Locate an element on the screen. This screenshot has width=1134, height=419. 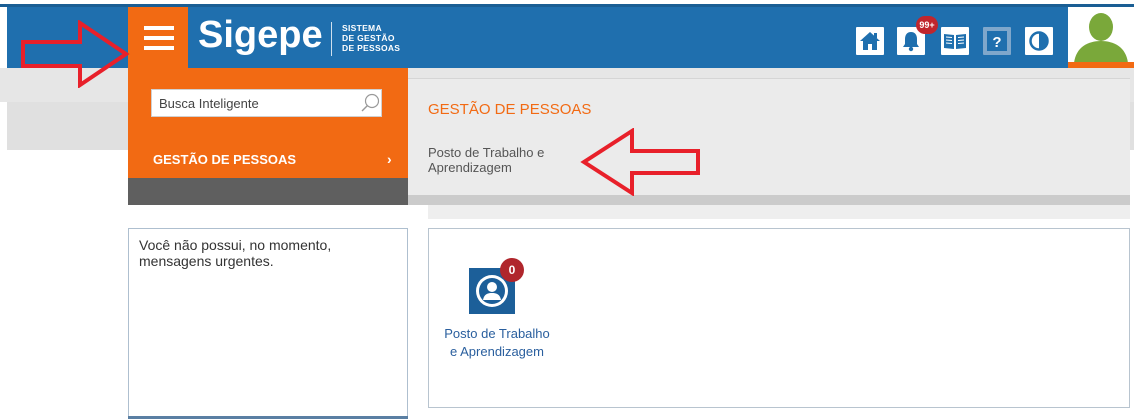
app-logo: Sigepe is located at coordinates (260, 35).